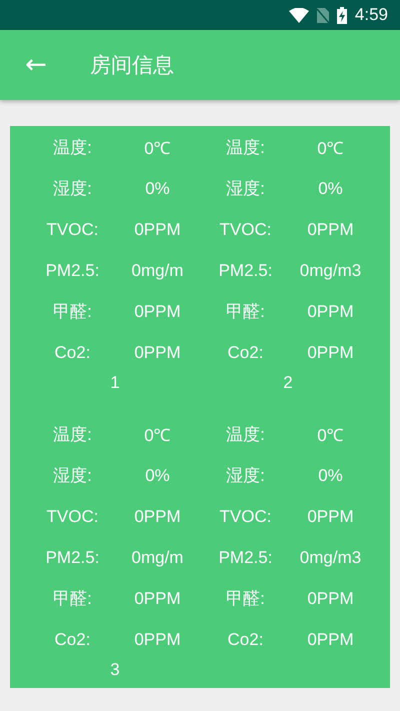 This screenshot has width=400, height=711. Describe the element at coordinates (298, 15) in the screenshot. I see `wifi-icon` at that location.